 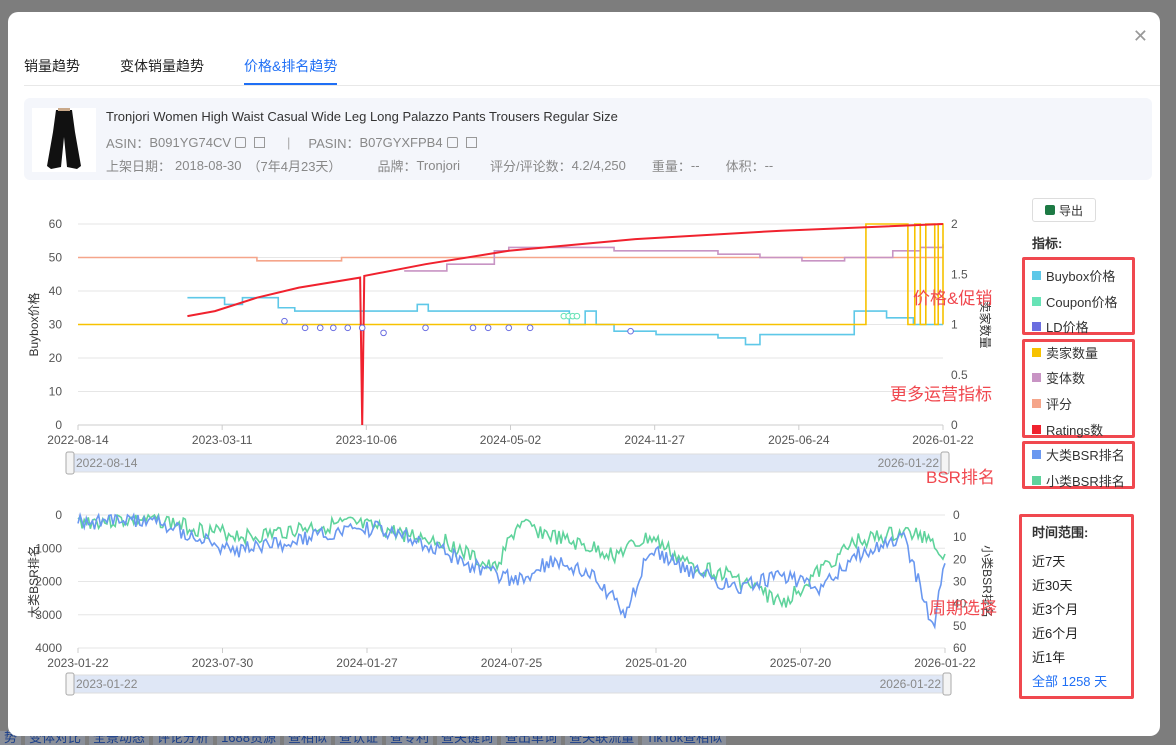 What do you see at coordinates (56, 291) in the screenshot?
I see `y-tick-label: 40` at bounding box center [56, 291].